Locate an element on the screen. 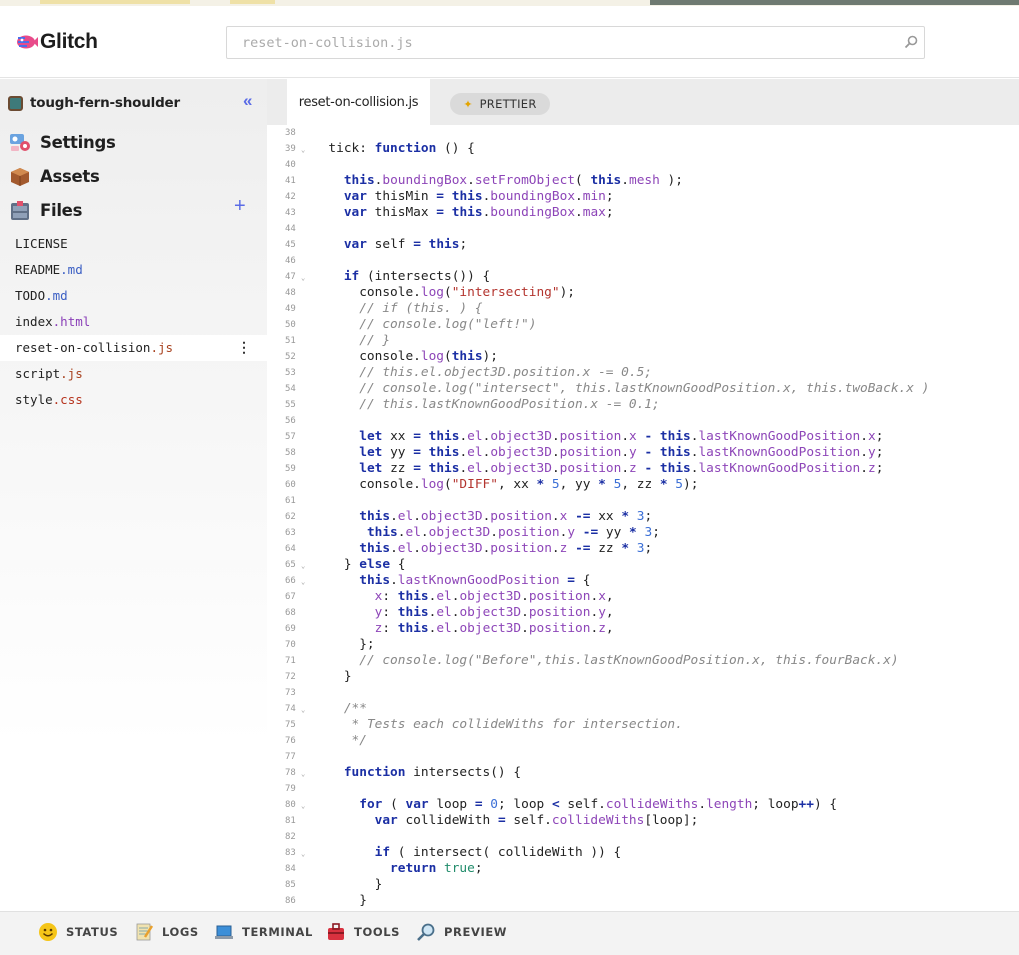  tools-button: TOOLS is located at coordinates (363, 932).